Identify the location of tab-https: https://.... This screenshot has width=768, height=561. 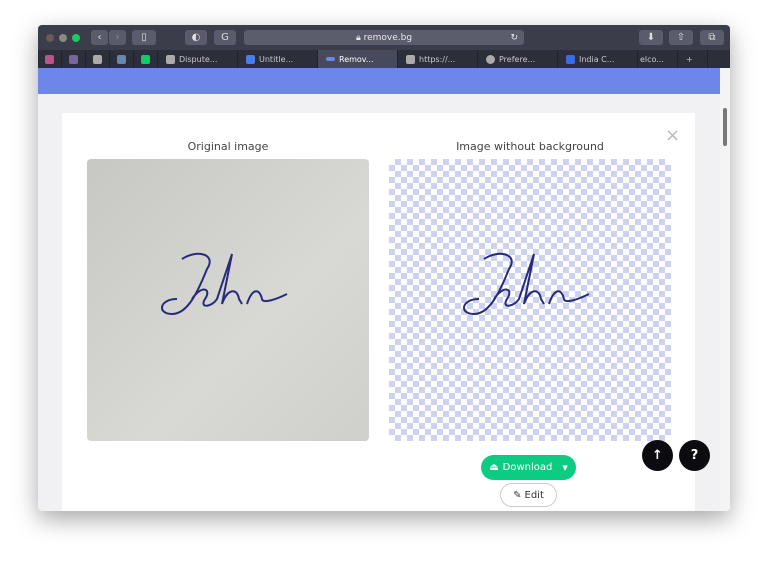
(438, 59).